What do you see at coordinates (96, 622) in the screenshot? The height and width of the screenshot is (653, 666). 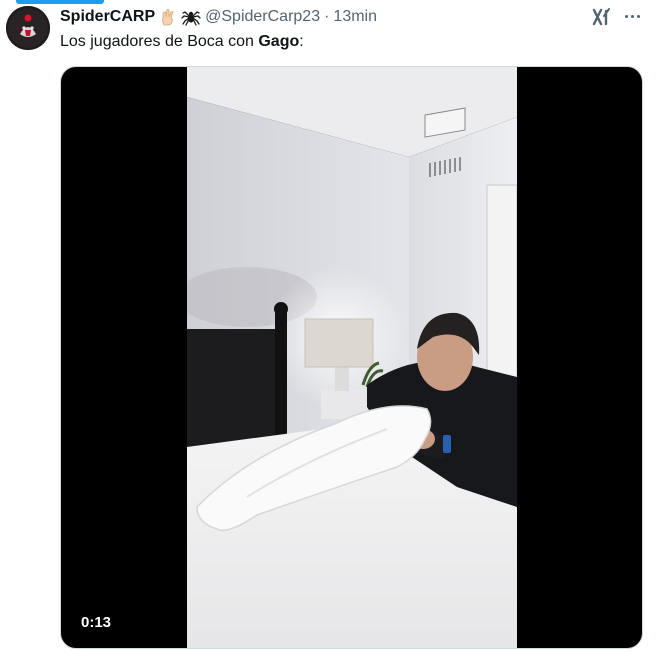 I see `video-duration: 0:13` at bounding box center [96, 622].